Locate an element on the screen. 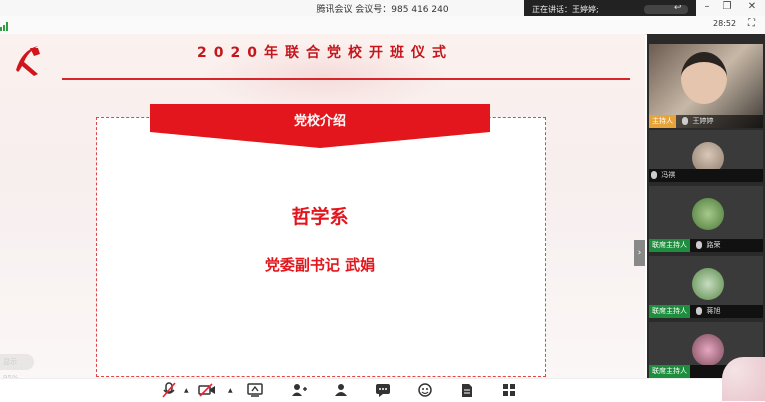 The image size is (765, 402). banner-label: 党校介绍 is located at coordinates (319, 121).